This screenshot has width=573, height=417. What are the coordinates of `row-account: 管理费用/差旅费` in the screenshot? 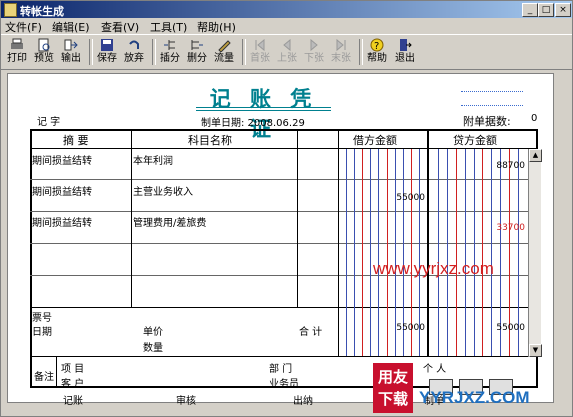 It's located at (169, 221).